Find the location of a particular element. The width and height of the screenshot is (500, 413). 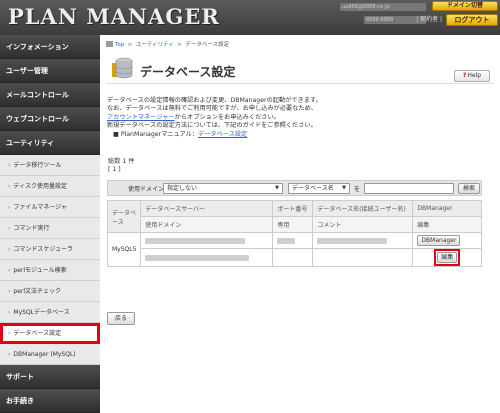

domain-filter-label: 使用ドメイン is located at coordinates (146, 189).